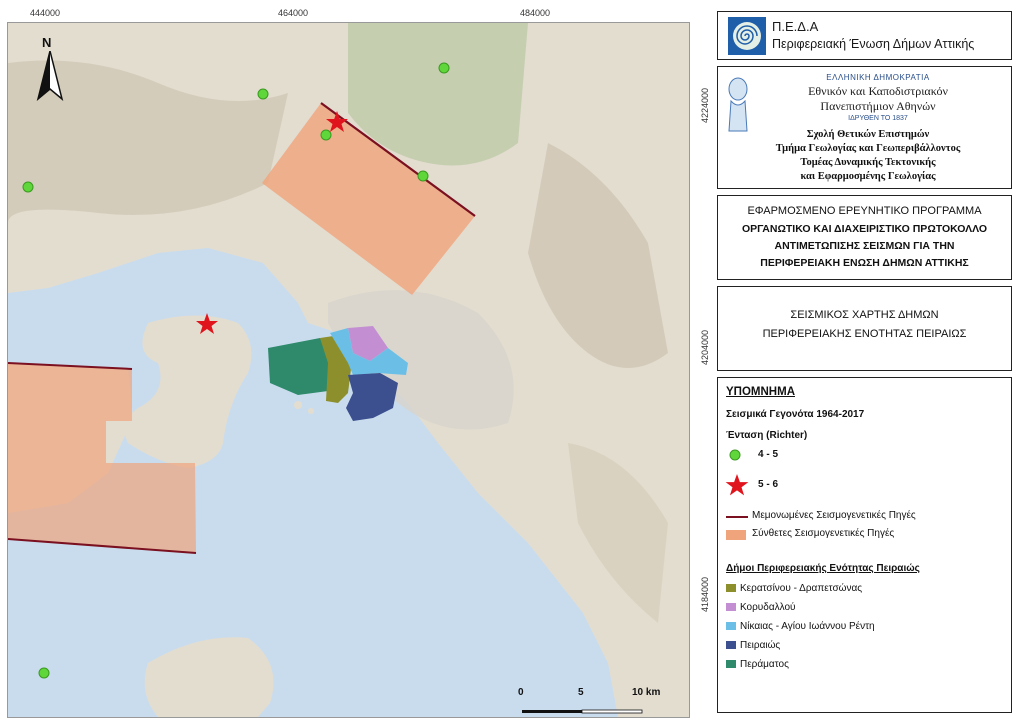 The width and height of the screenshot is (1023, 723). Describe the element at coordinates (293, 13) in the screenshot. I see `coord-label-x-464000: 464000` at that location.